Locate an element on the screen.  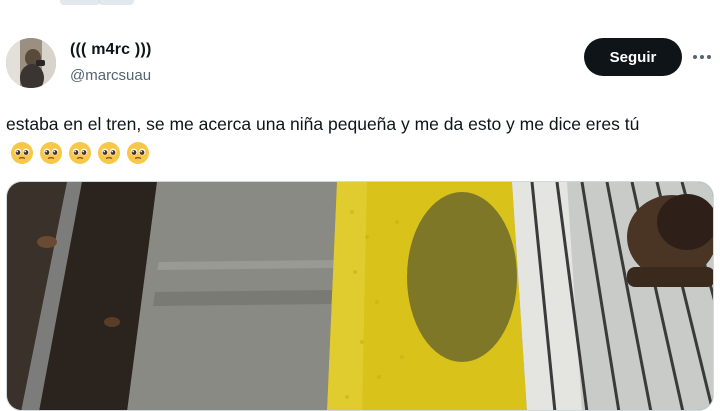
emoji-row is located at coordinates (80, 153).